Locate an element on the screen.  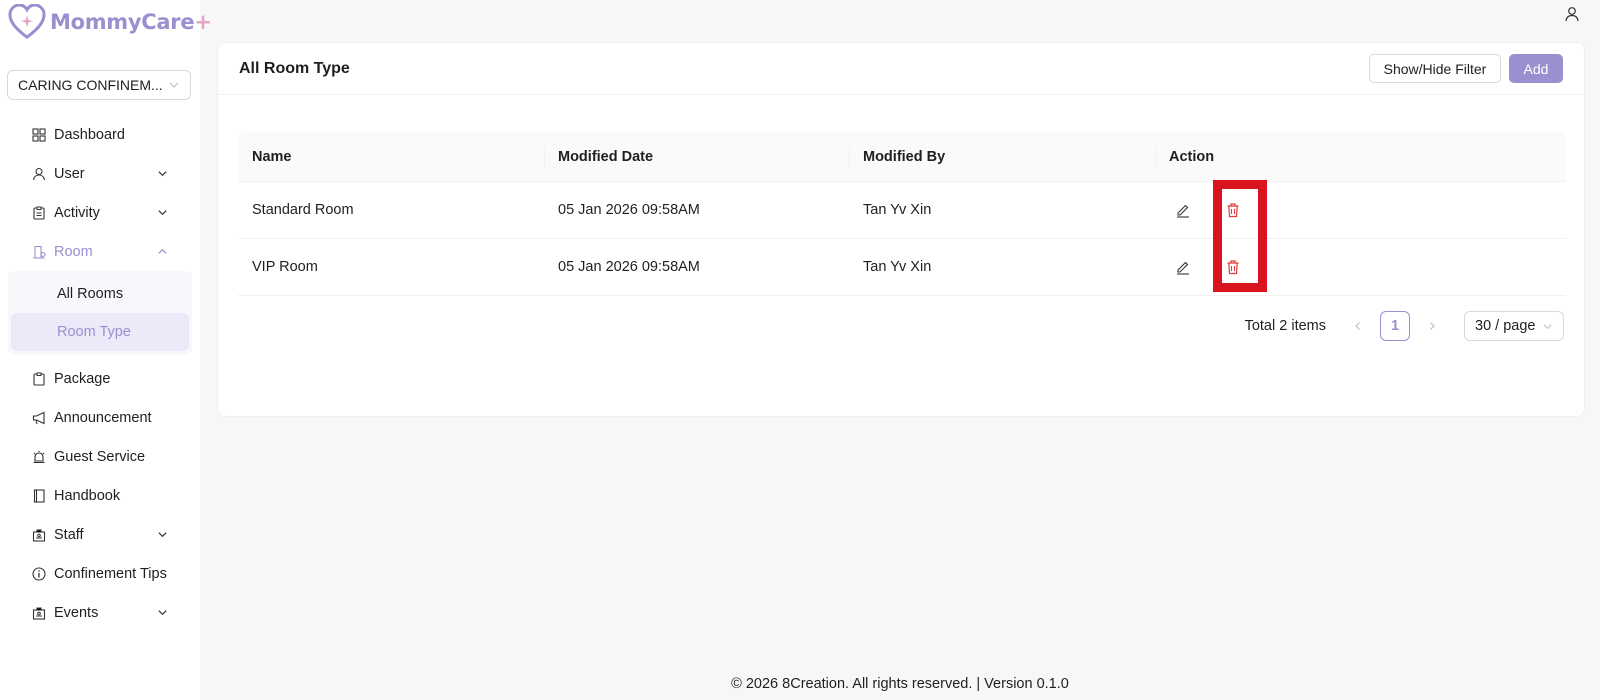
app-name-suffix: + is located at coordinates (203, 22).